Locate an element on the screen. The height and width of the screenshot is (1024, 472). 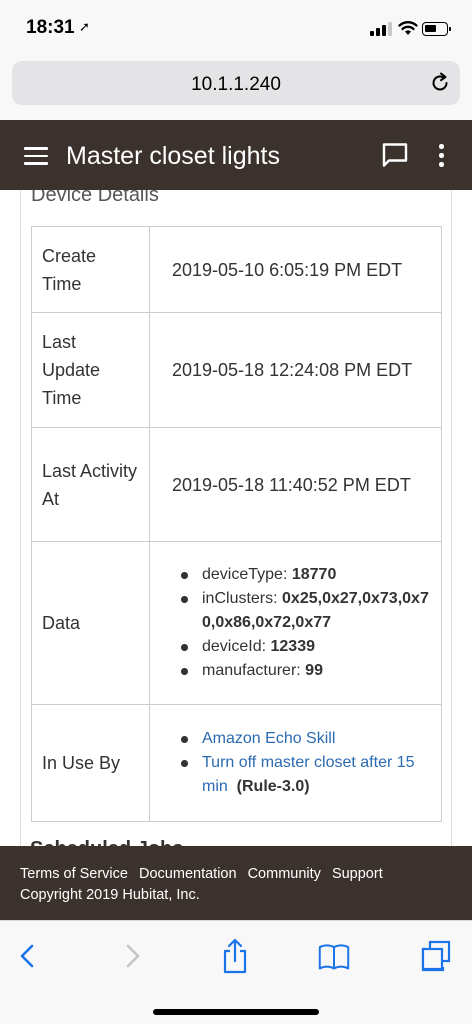
row-value: 2019-05-10 6:05:19 PM EDT is located at coordinates (295, 269).